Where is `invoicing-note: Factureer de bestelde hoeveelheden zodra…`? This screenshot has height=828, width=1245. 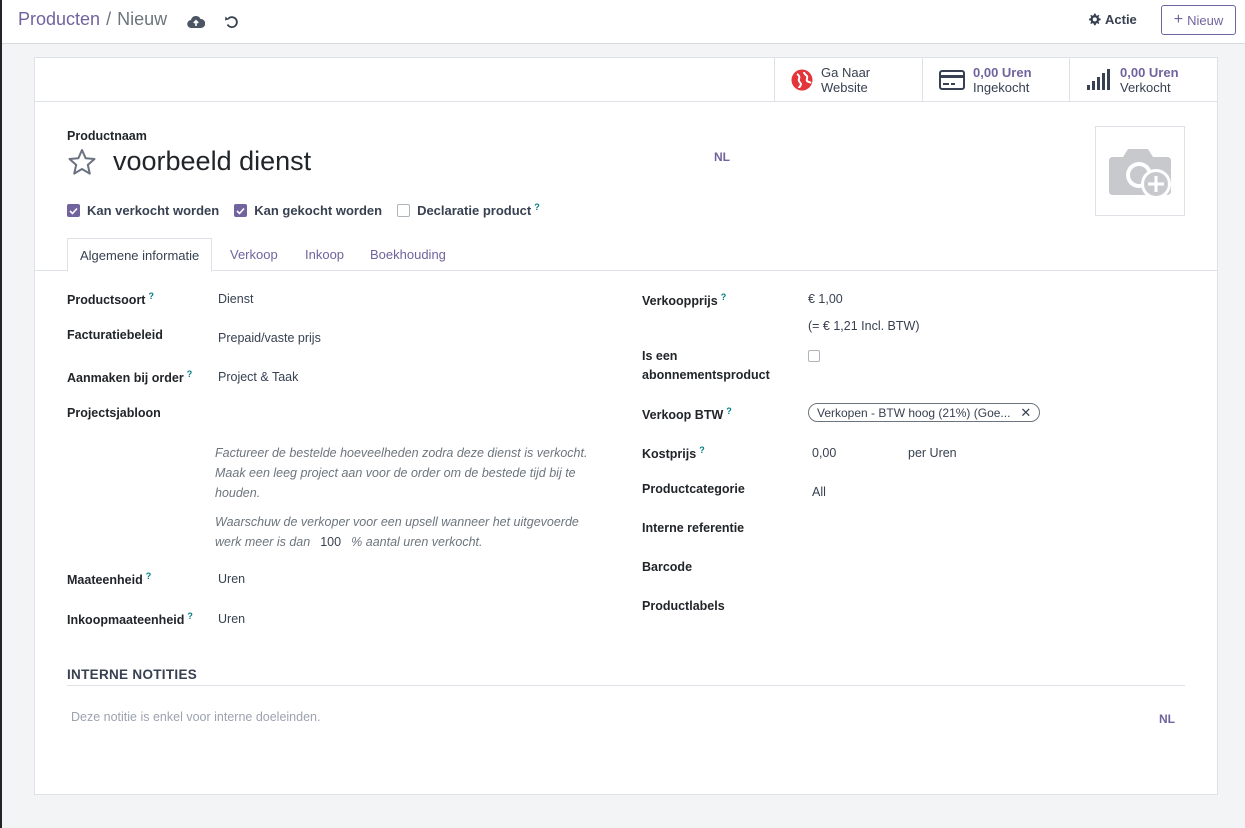
invoicing-note: Factureer de bestelde hoeveelheden zodra… is located at coordinates (401, 473).